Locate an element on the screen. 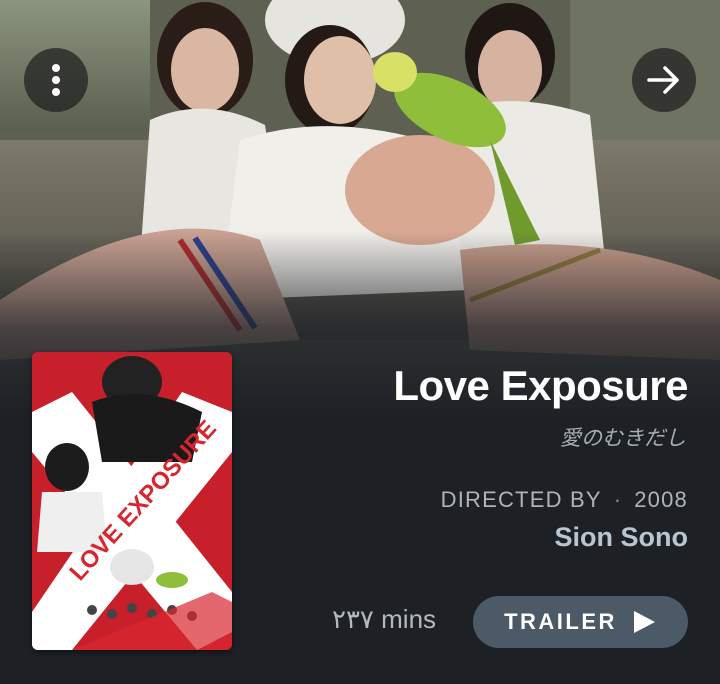 Image resolution: width=720 pixels, height=684 pixels. more-vert-icon is located at coordinates (56, 80).